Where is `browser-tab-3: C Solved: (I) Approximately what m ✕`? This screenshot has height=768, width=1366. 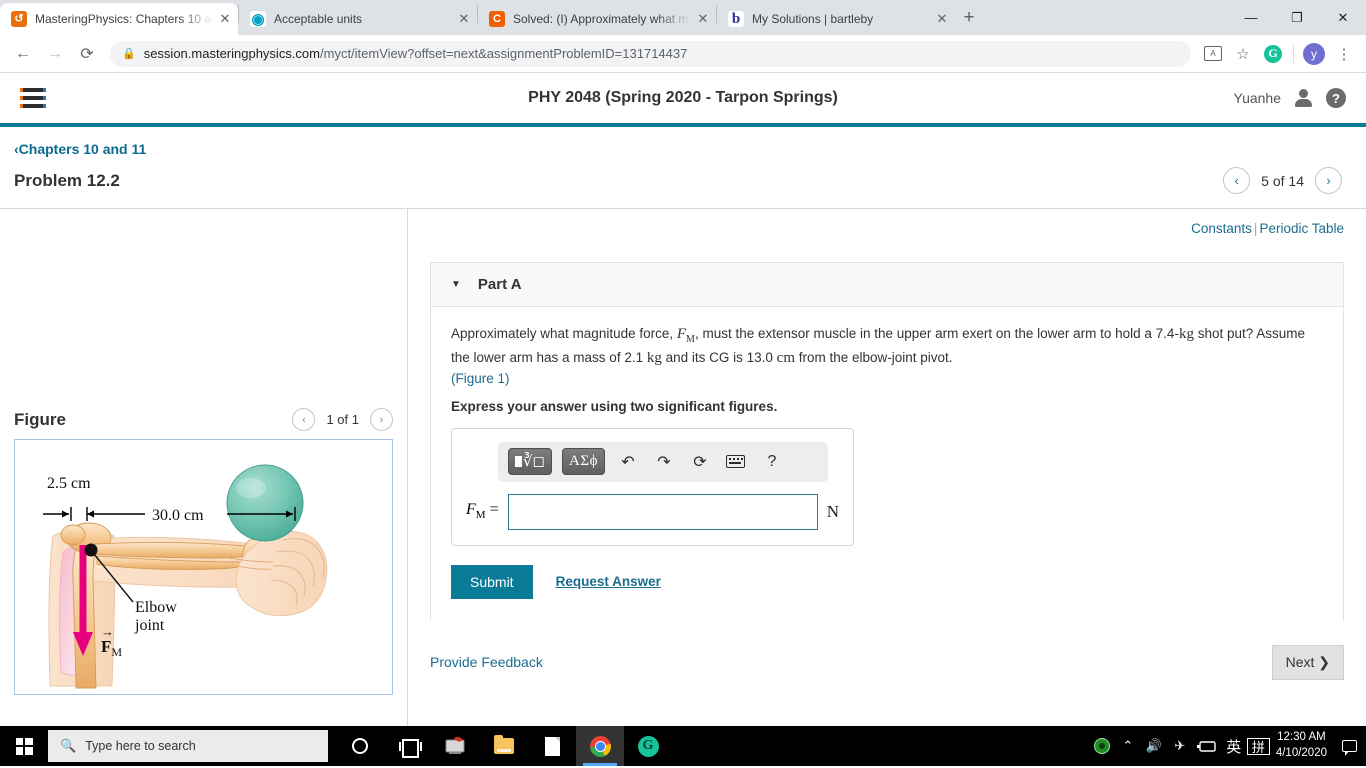
browser-tab-3: C Solved: (I) Approximately what m ✕ is located at coordinates (597, 19).